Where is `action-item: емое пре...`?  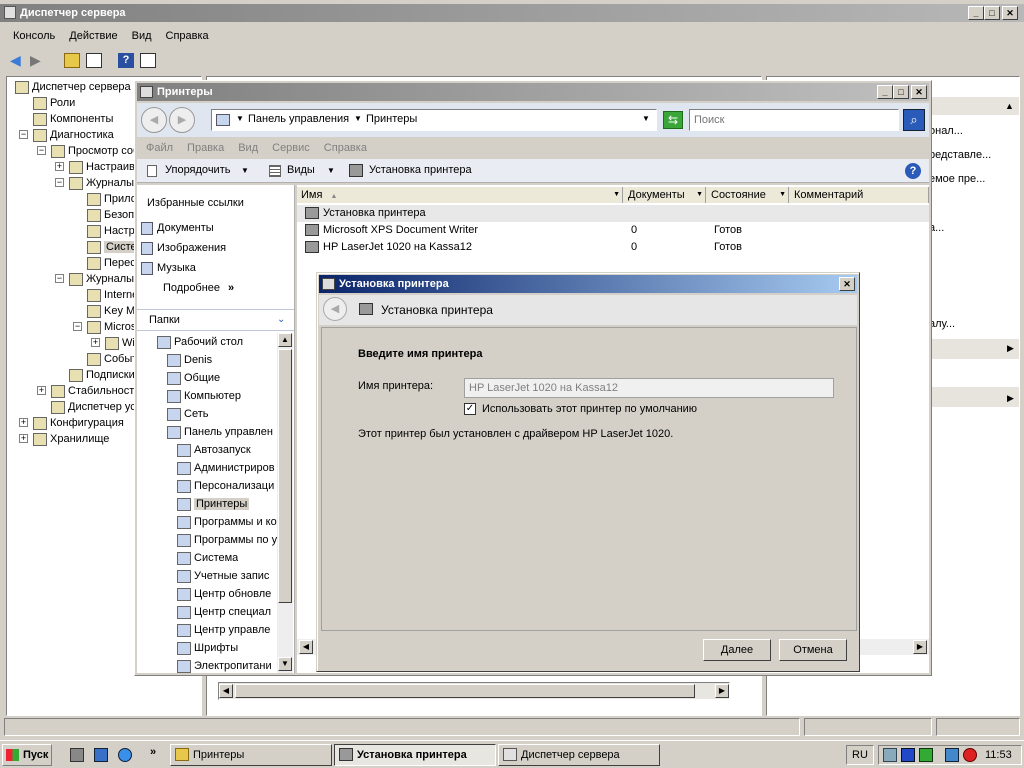
action-item: емое пре... is located at coordinates (957, 179).